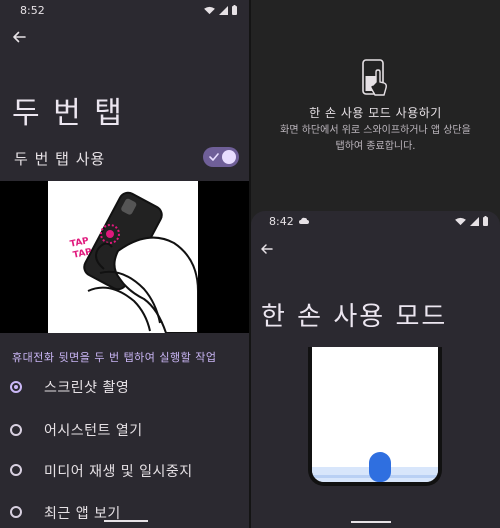 The image size is (500, 528). I want to click on check-icon, so click(214, 157).